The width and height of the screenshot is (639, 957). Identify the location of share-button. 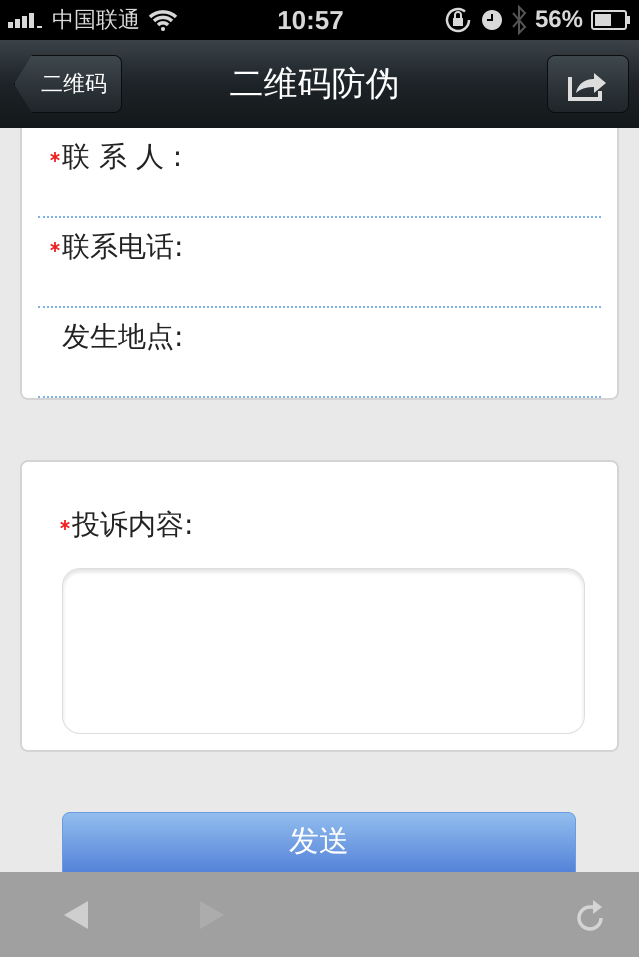
(588, 84).